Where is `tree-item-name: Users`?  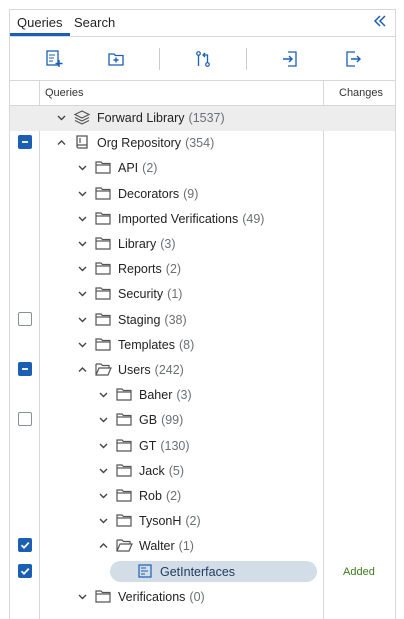 tree-item-name: Users is located at coordinates (134, 370).